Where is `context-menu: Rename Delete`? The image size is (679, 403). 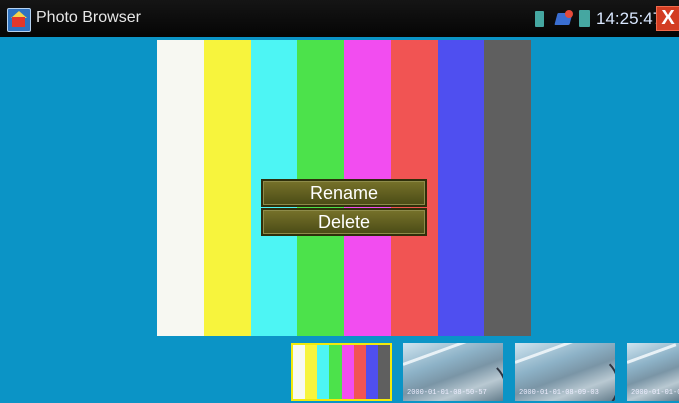 context-menu: Rename Delete is located at coordinates (344, 208).